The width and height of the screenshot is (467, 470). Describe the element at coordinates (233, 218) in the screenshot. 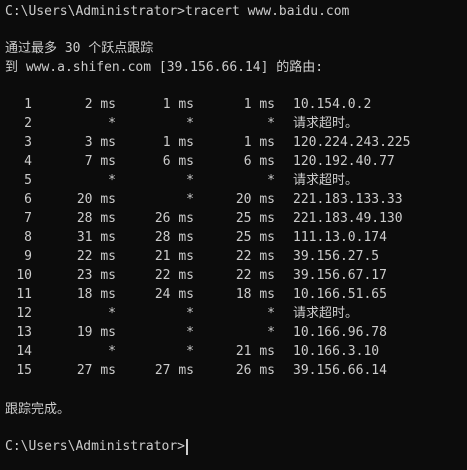

I see `hop-row: 7 28 ms 26 ms 25 ms 221.183.49.130` at that location.